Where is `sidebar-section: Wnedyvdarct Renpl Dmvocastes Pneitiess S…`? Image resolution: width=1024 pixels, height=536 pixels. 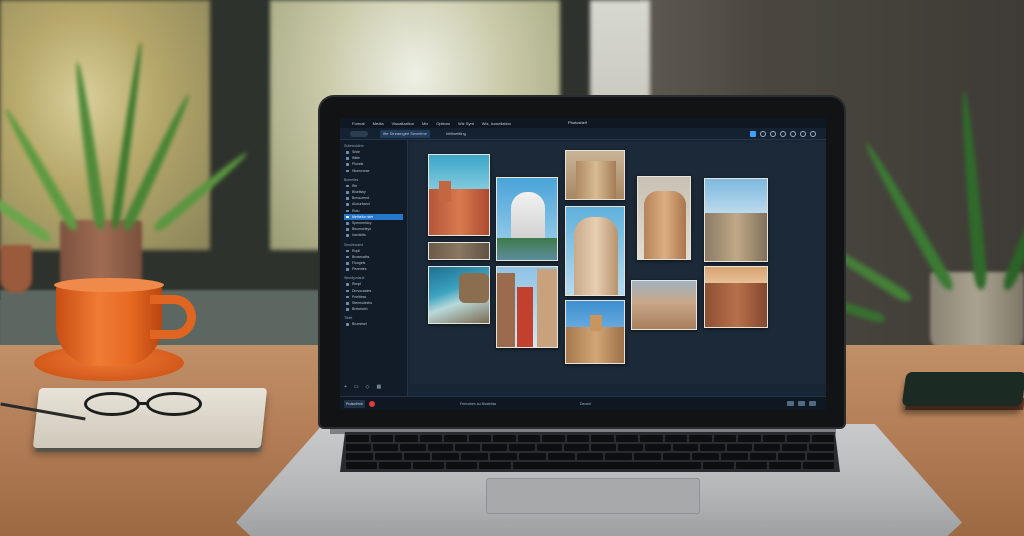 sidebar-section: Wnedyvdarct Renpl Dmvocastes Pneitiess S… is located at coordinates (373, 293).